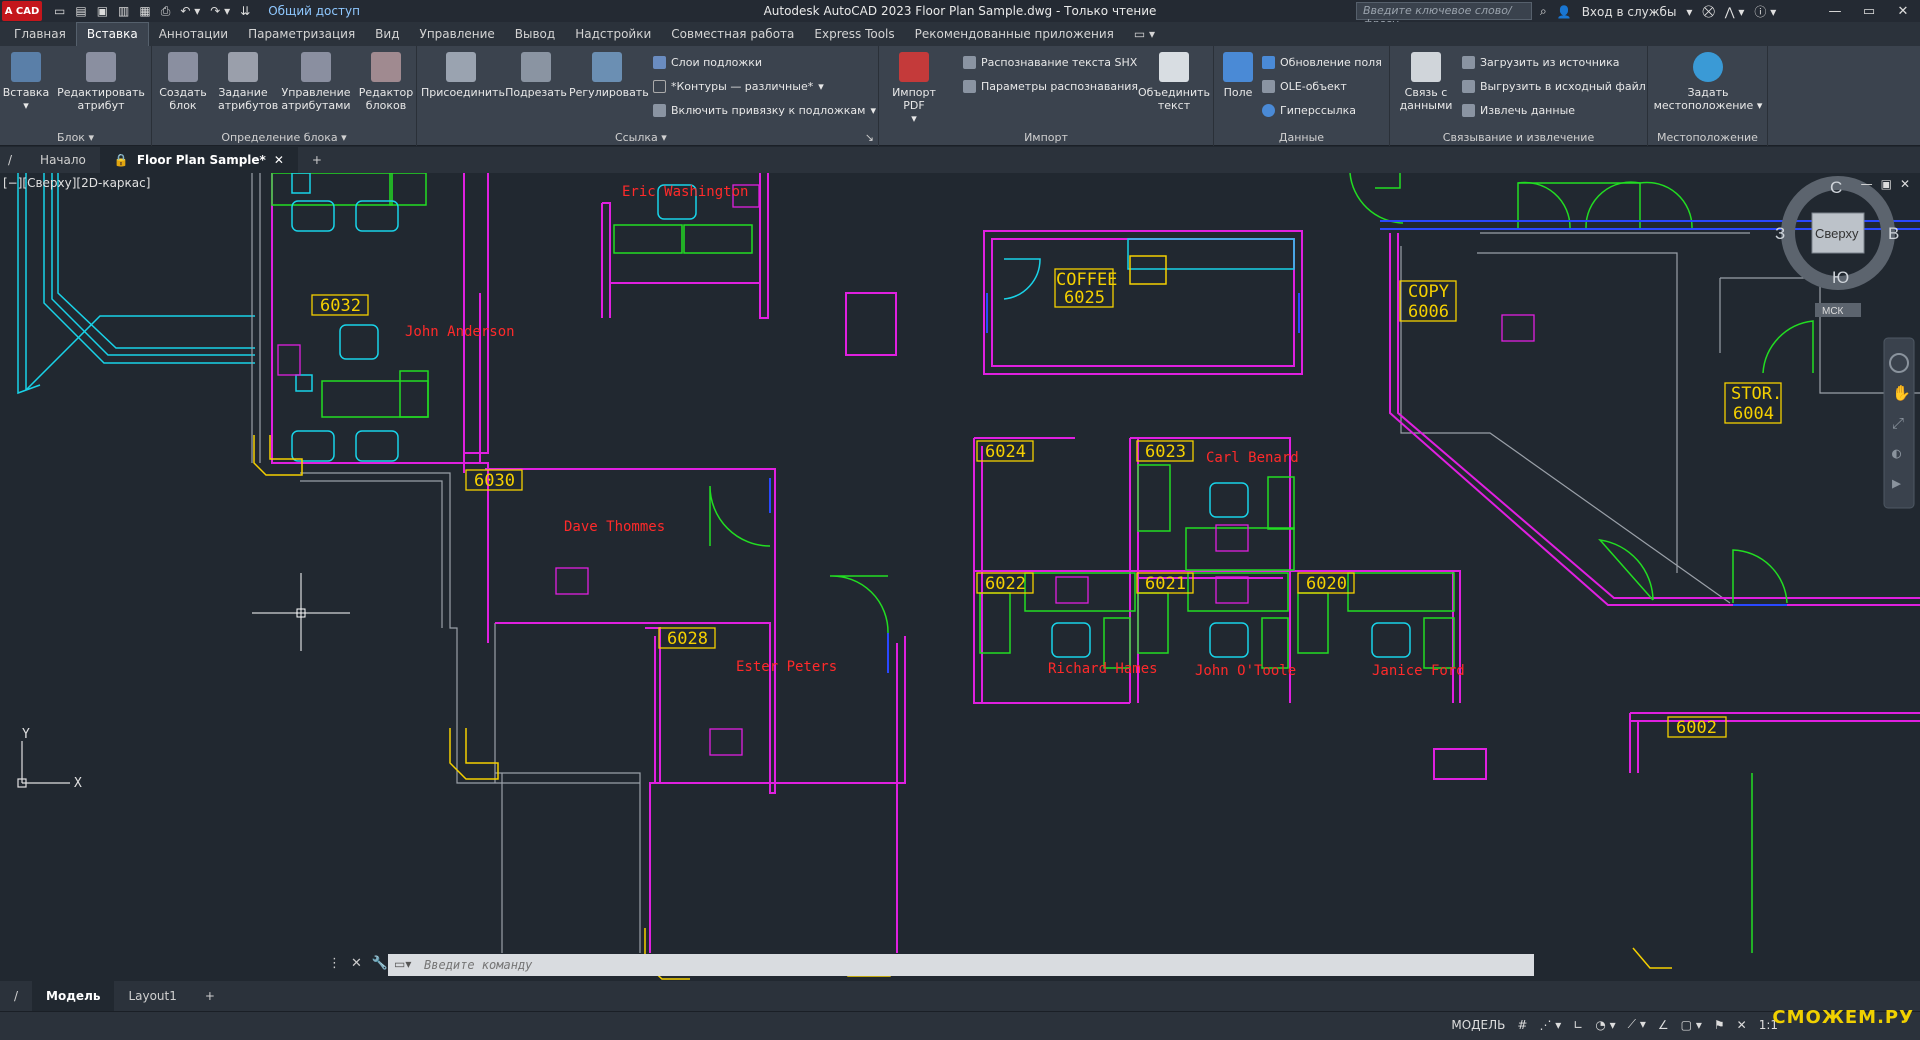 The image size is (1920, 1040). Describe the element at coordinates (1444, 16) in the screenshot. I see `search-input: Введите ключевое слово/фразу` at that location.